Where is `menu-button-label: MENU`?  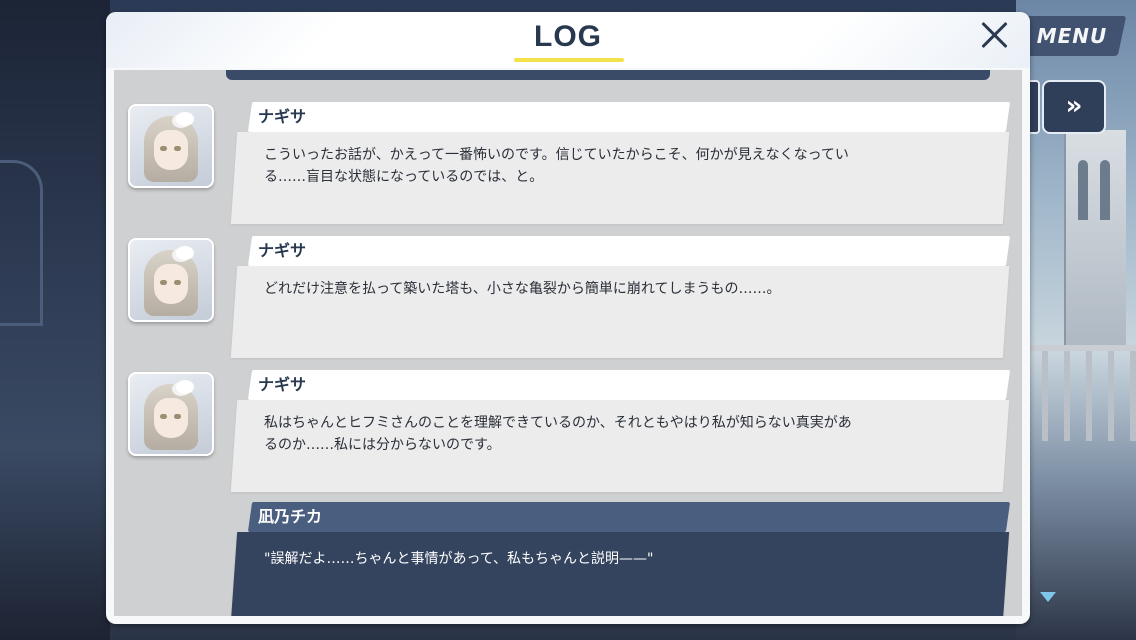 menu-button-label: MENU is located at coordinates (1072, 36).